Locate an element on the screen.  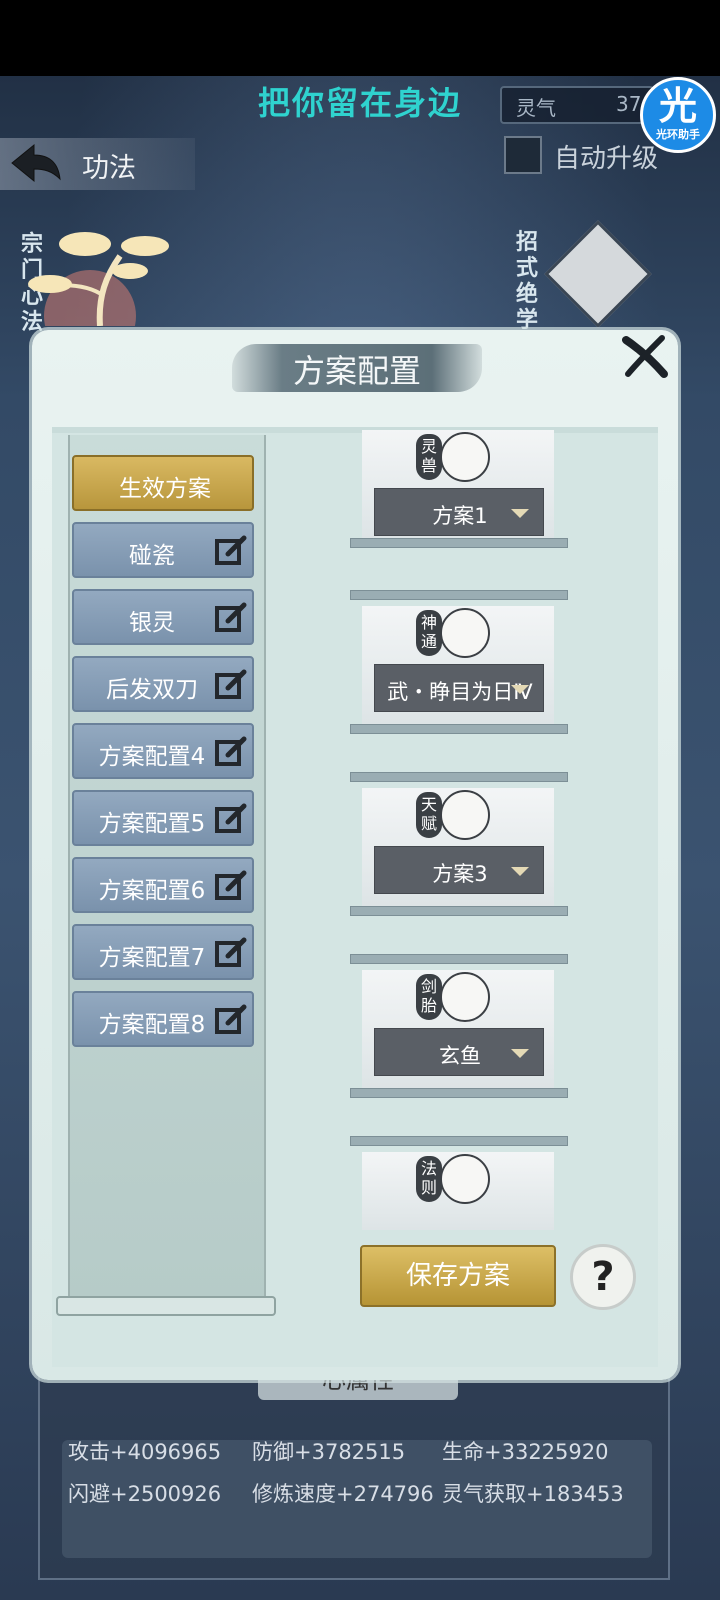
attr-dodge: 闪避+2500926 is located at coordinates (145, 1494).